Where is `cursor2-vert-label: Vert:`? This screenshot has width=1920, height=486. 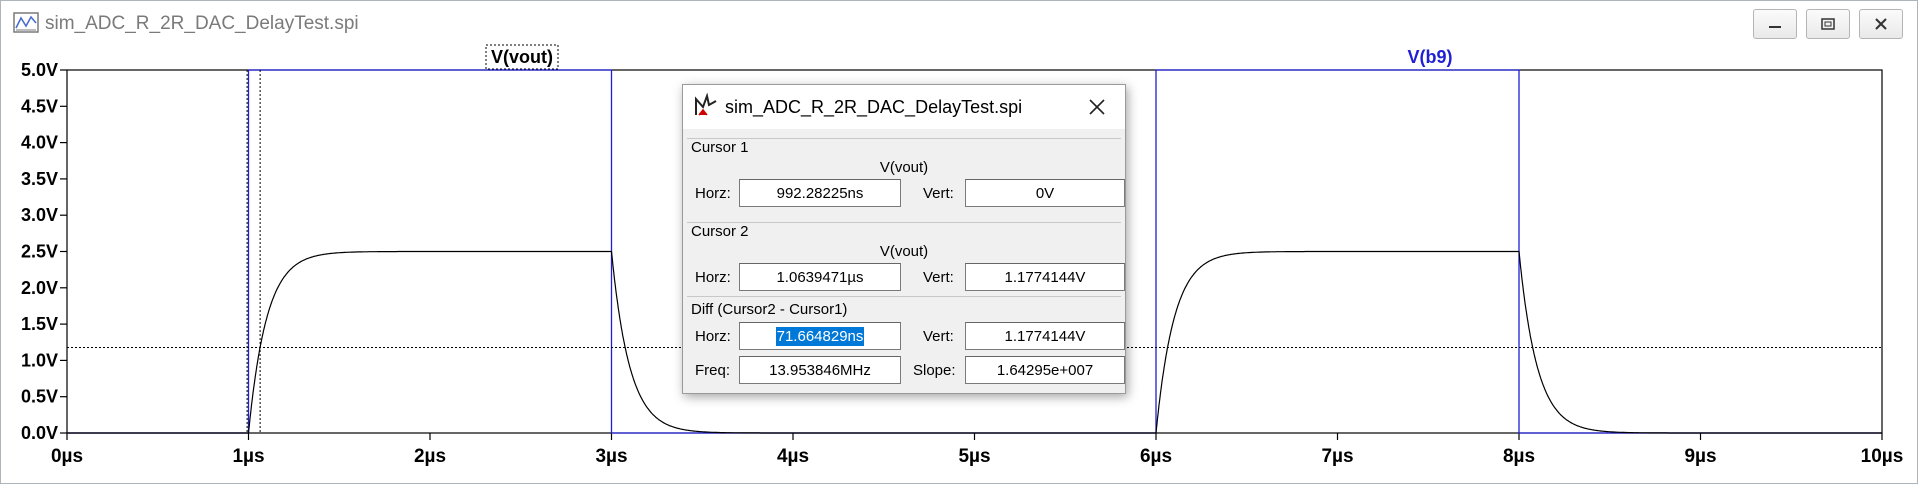 cursor2-vert-label: Vert: is located at coordinates (938, 277).